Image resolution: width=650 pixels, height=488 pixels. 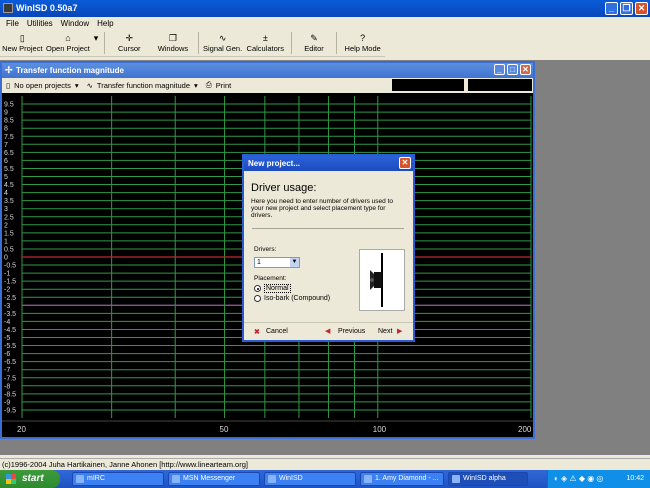 What do you see at coordinates (6, 225) in the screenshot?
I see `y-tick-label: 2` at bounding box center [6, 225].